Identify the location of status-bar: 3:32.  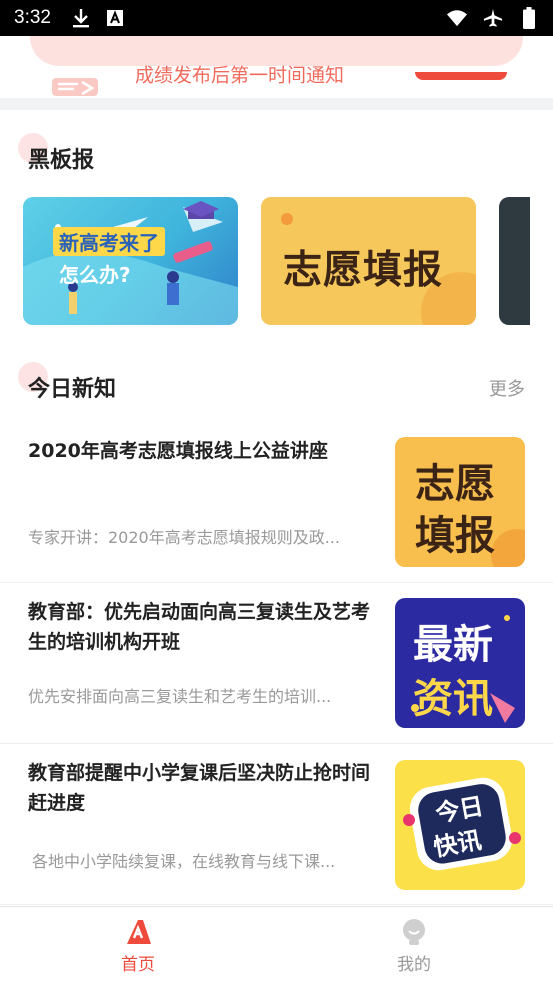
(276, 18).